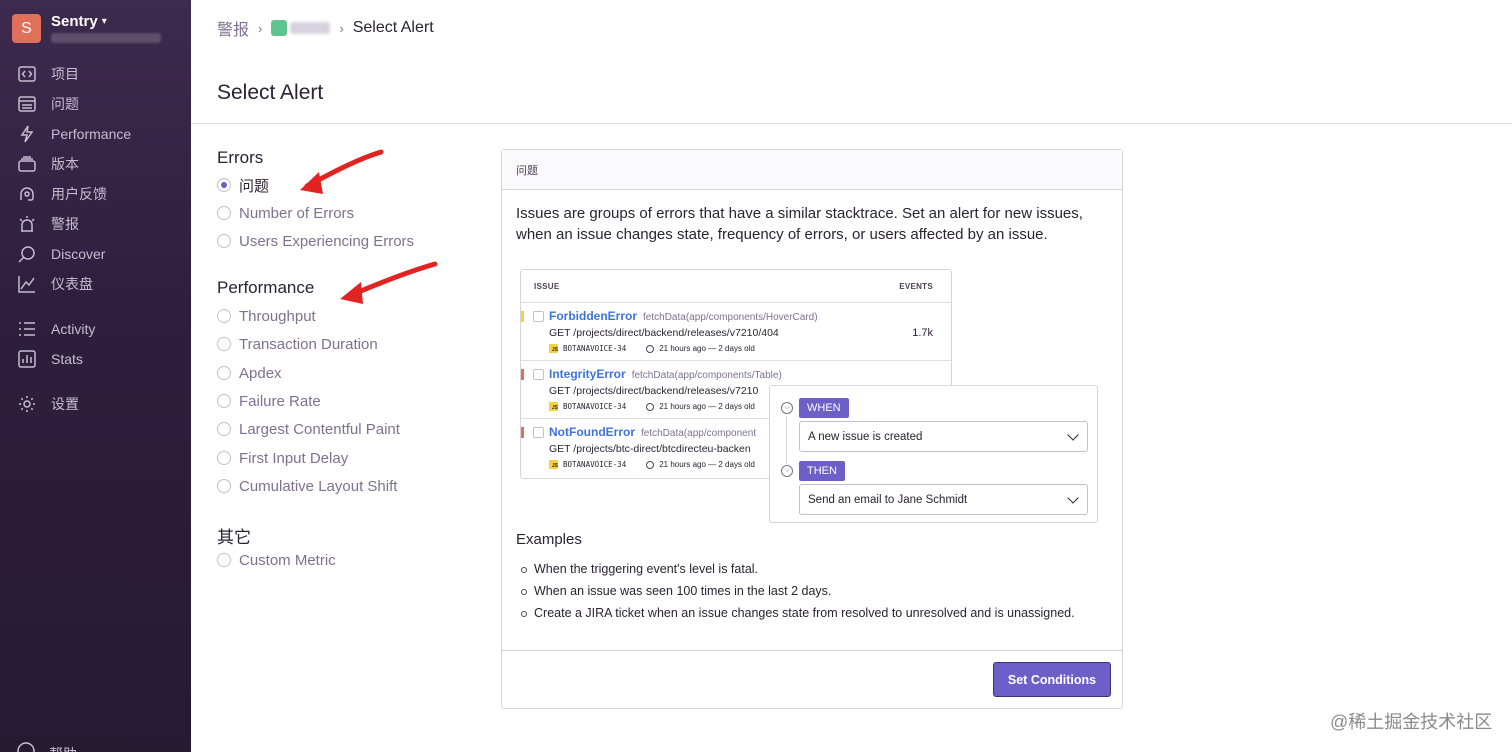 This screenshot has width=1512, height=752. Describe the element at coordinates (47, 747) in the screenshot. I see `sidebar-item-help: 帮助` at that location.